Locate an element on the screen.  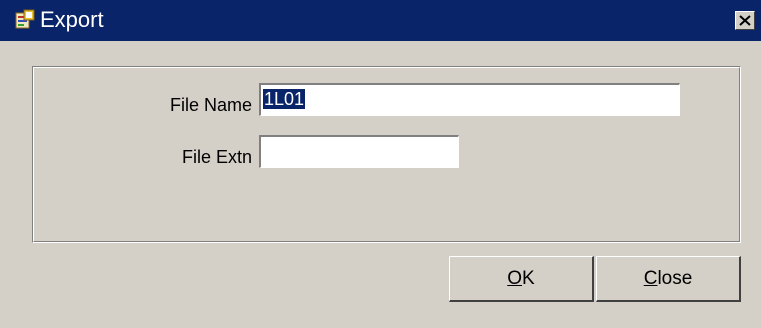
file-extn-input is located at coordinates (359, 151).